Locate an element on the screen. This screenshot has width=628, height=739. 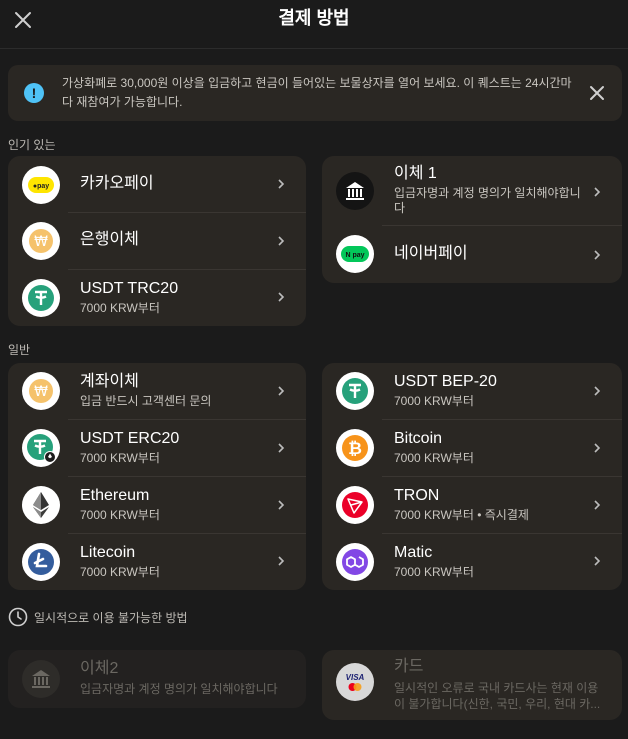
method-note: 입금 반드시 고객센터 문의 is located at coordinates (146, 401).